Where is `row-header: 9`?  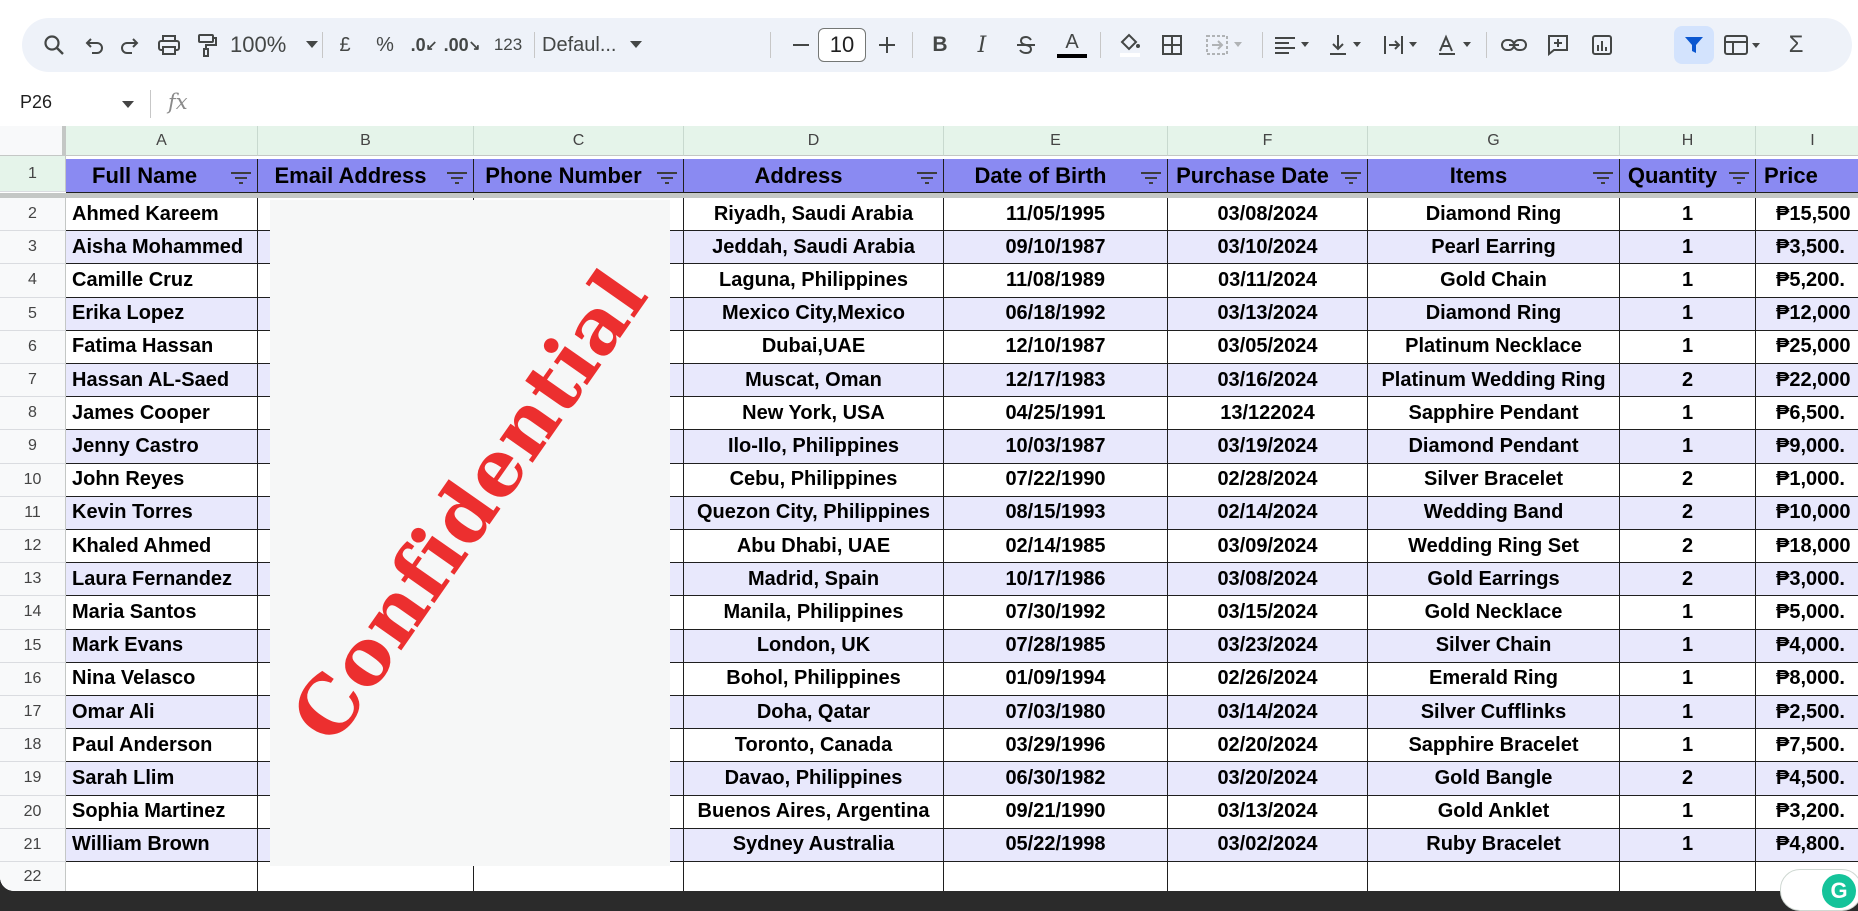
row-header: 9 is located at coordinates (33, 447).